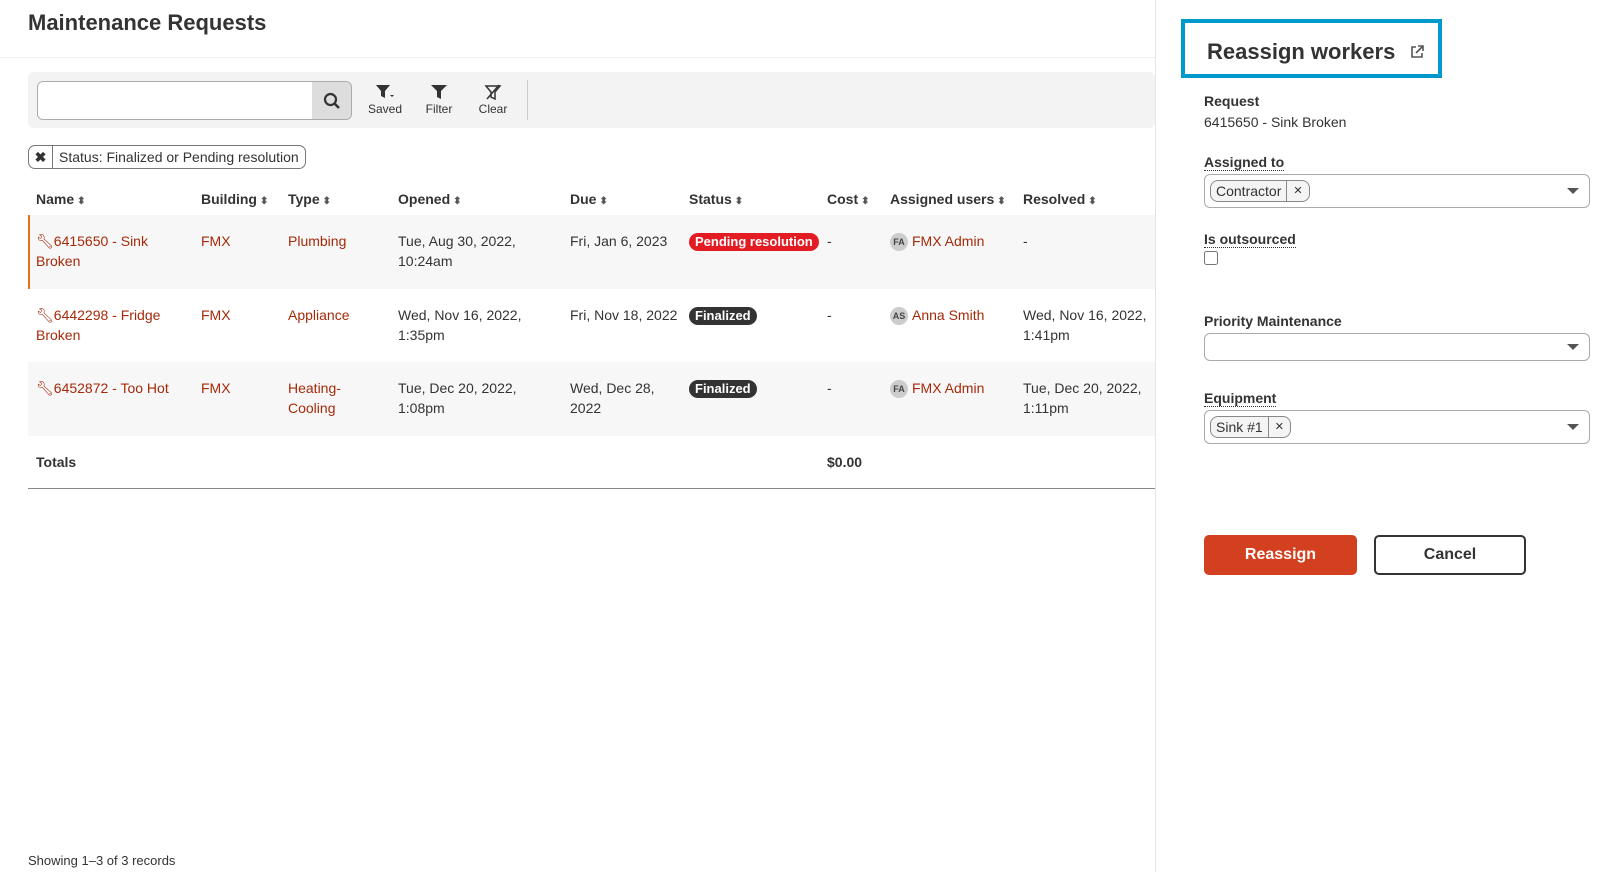 Image resolution: width=1623 pixels, height=872 pixels. What do you see at coordinates (304, 199) in the screenshot?
I see `header-label: Type` at bounding box center [304, 199].